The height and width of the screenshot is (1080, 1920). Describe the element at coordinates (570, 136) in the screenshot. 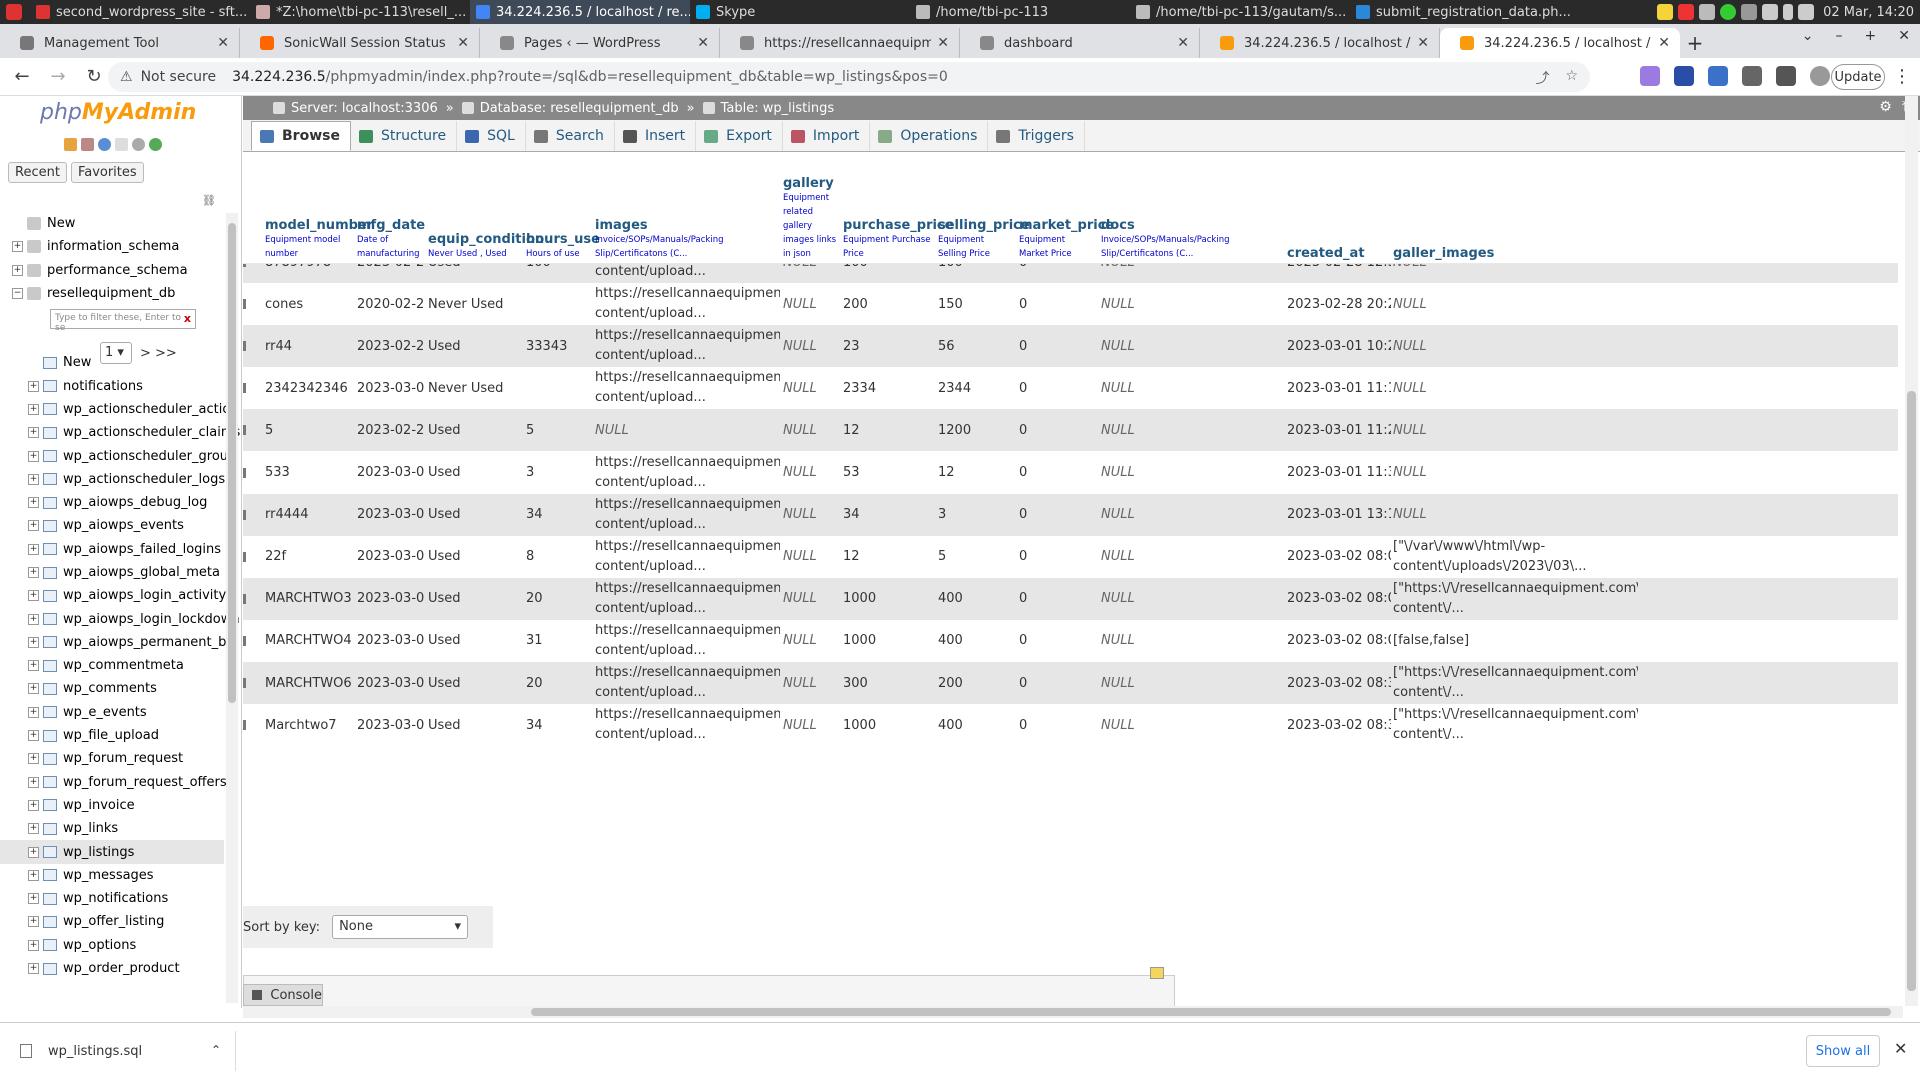

I see `tab-search: Search` at that location.